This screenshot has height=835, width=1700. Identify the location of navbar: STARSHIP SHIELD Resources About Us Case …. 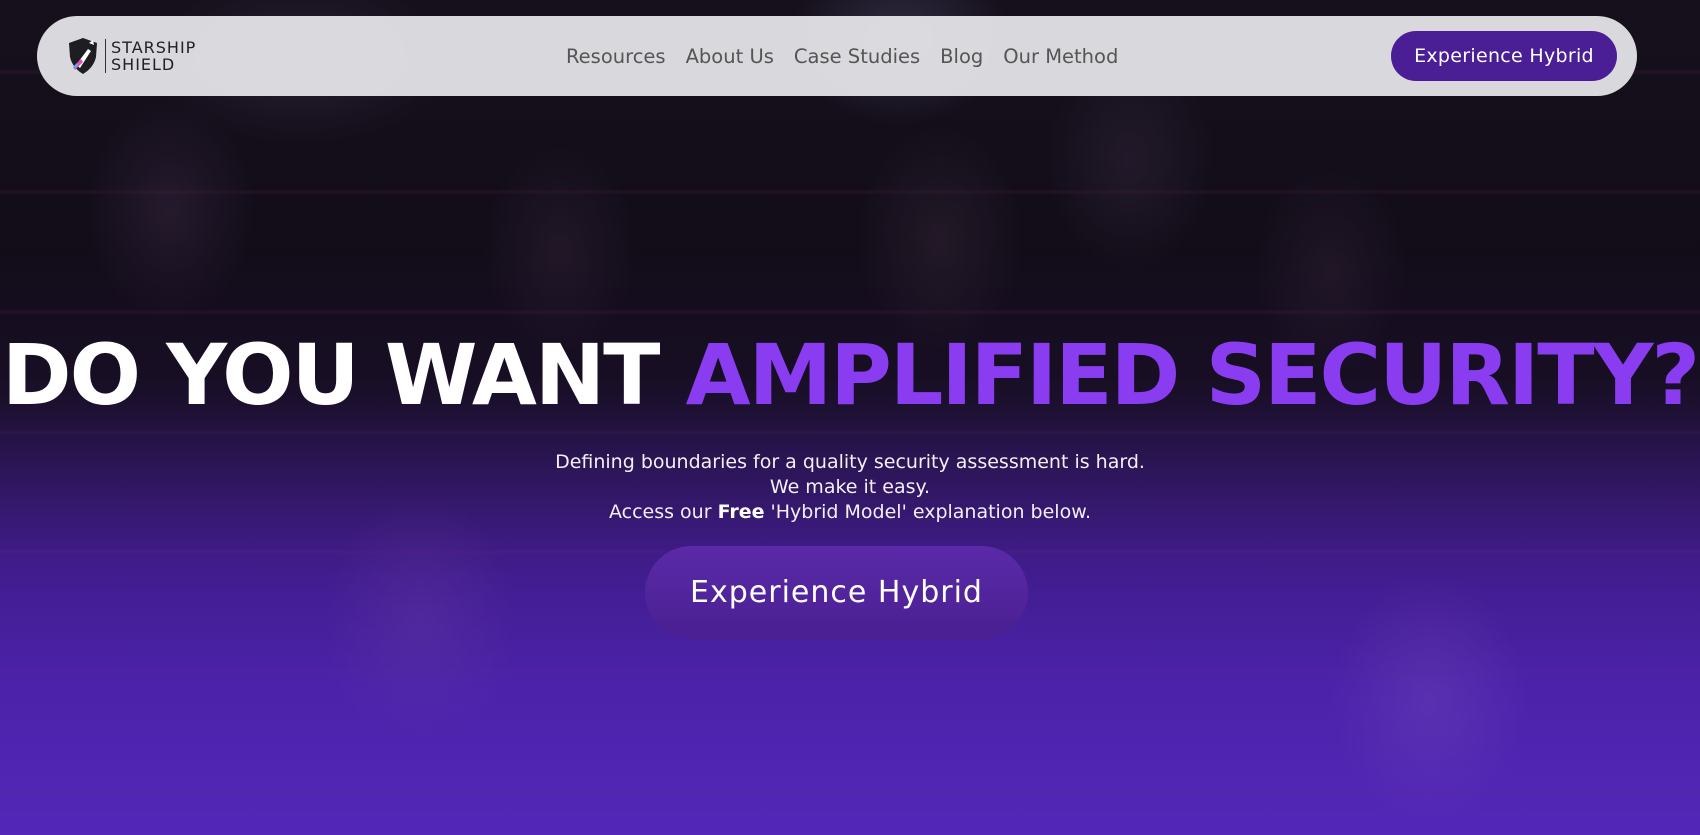
(837, 56).